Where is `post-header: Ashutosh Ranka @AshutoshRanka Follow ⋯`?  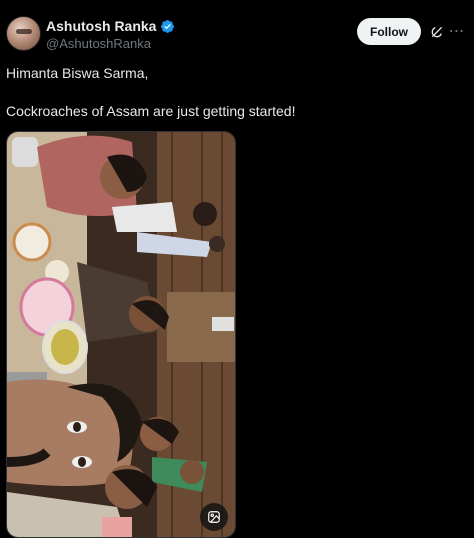
post-header: Ashutosh Ranka @AshutoshRanka Follow ⋯ is located at coordinates (236, 36).